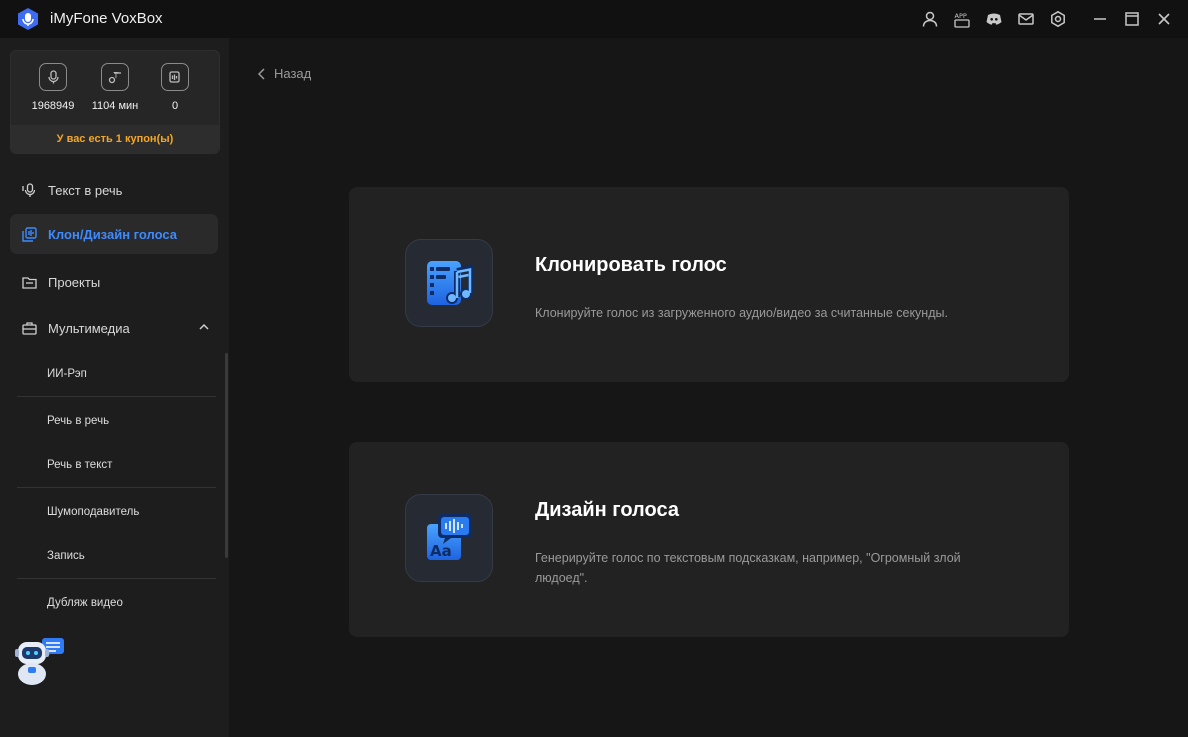  I want to click on settings-icon, so click(1058, 19).